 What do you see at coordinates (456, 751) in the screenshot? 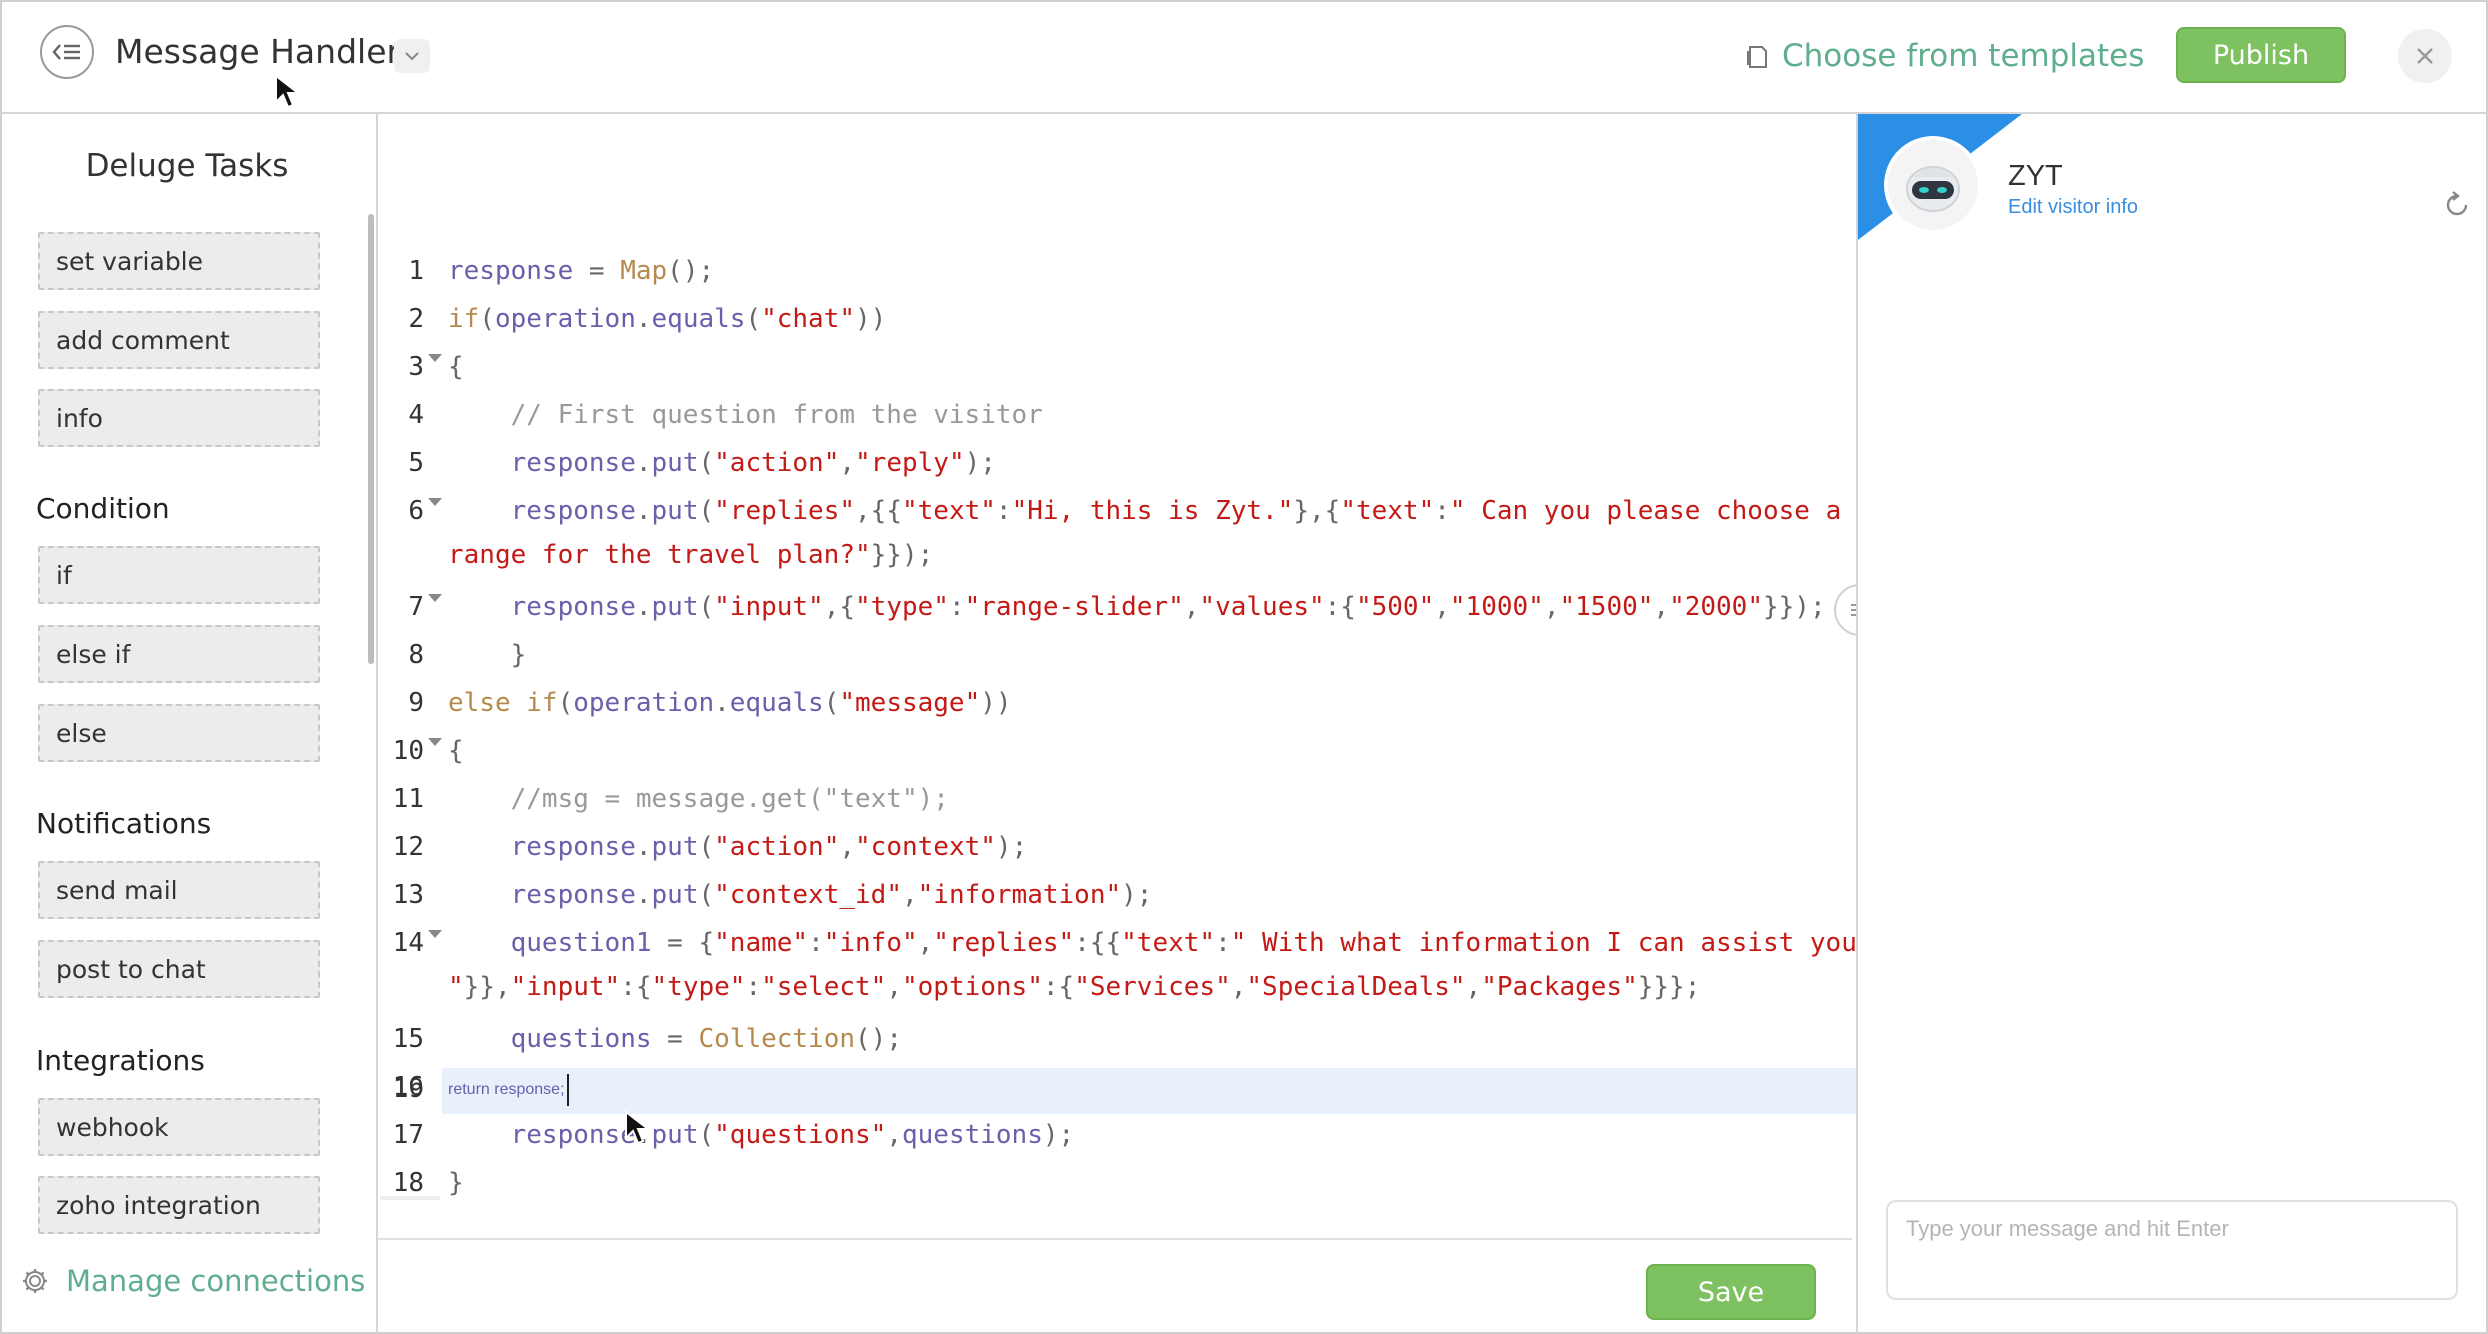
I see `code-text: {` at bounding box center [456, 751].